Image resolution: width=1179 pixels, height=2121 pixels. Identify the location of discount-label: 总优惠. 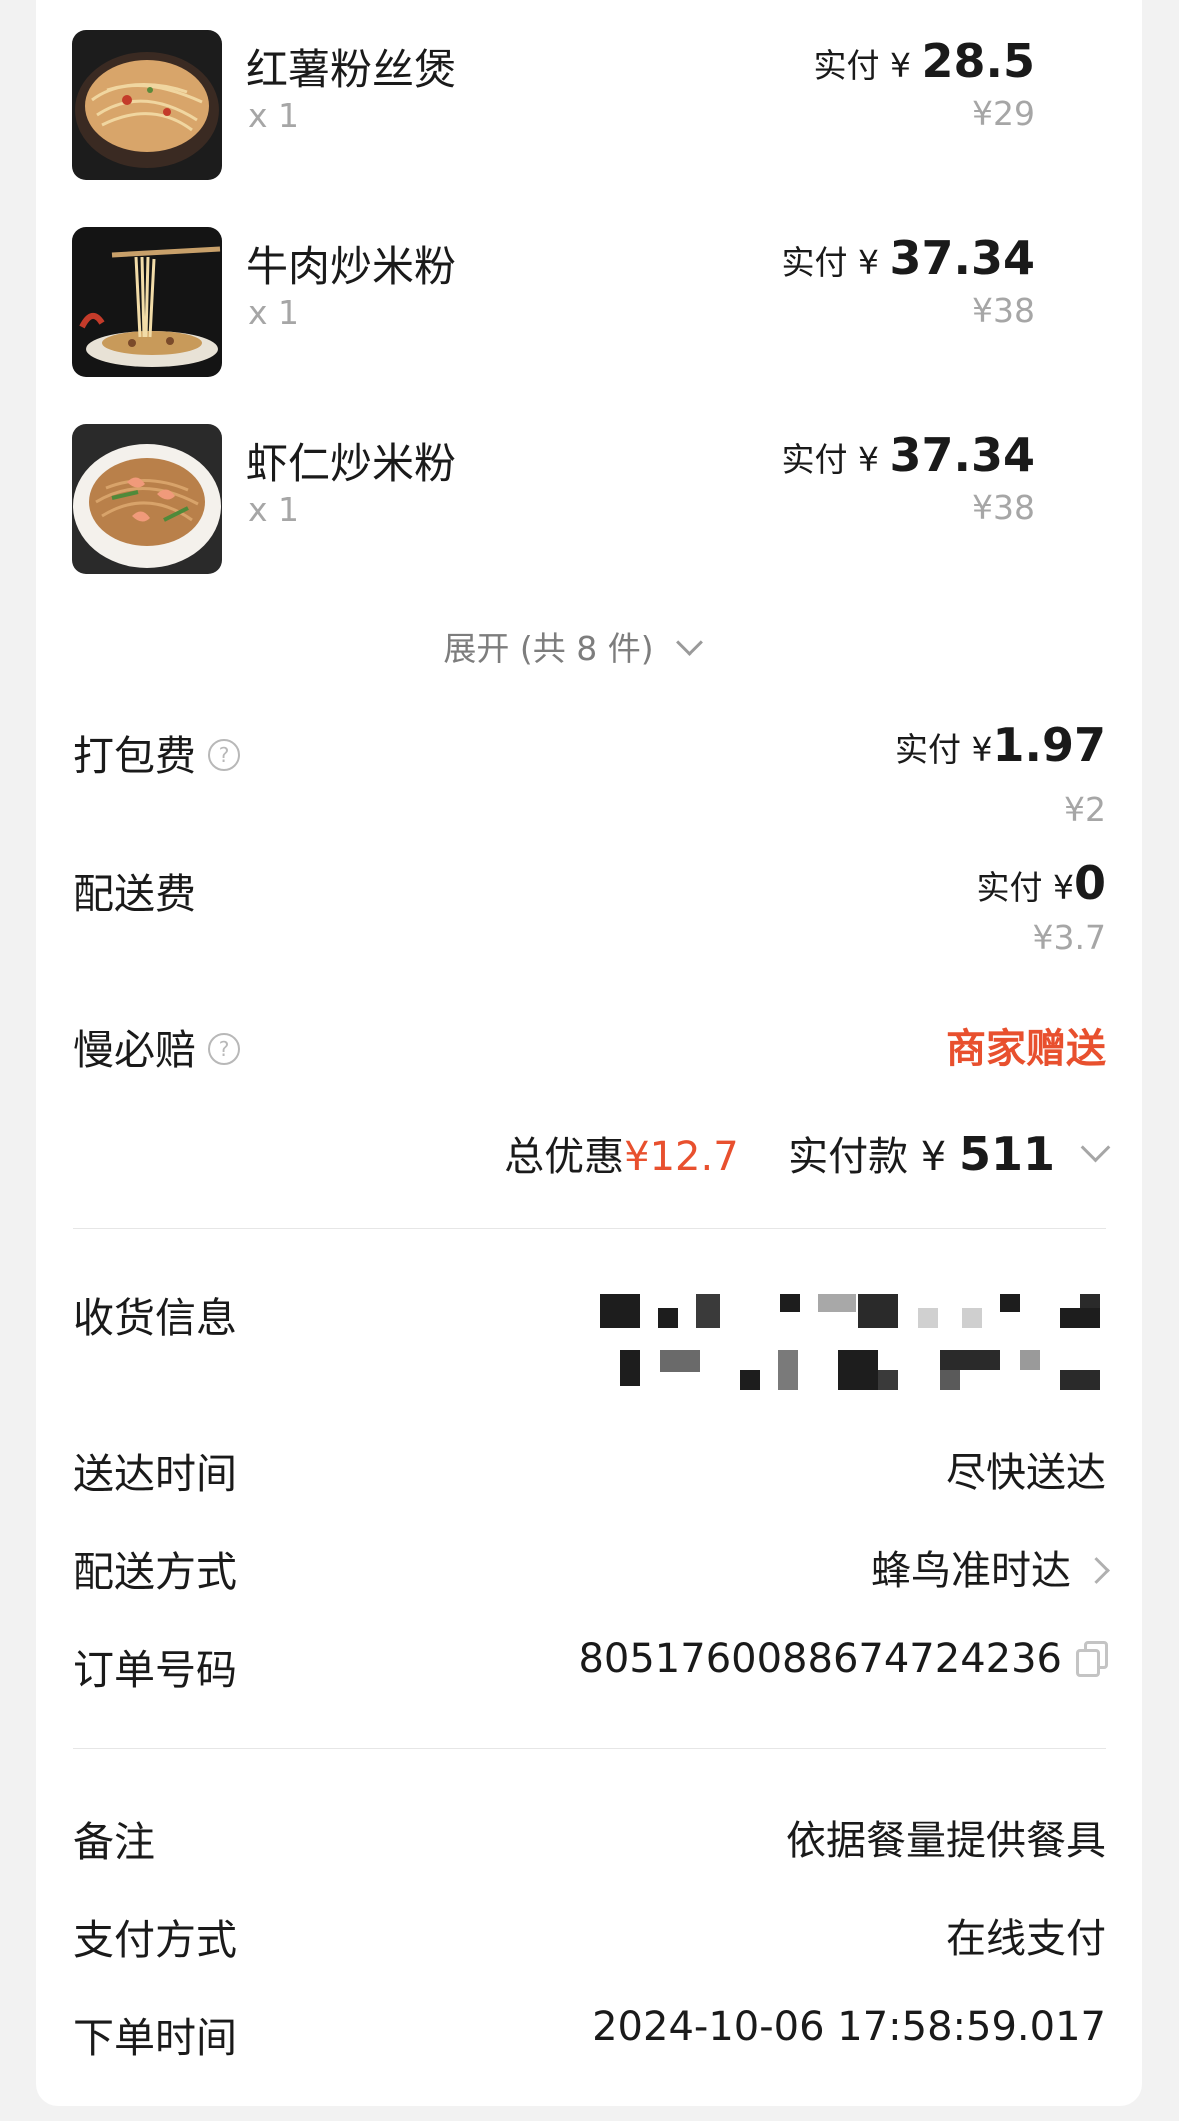
(564, 1157).